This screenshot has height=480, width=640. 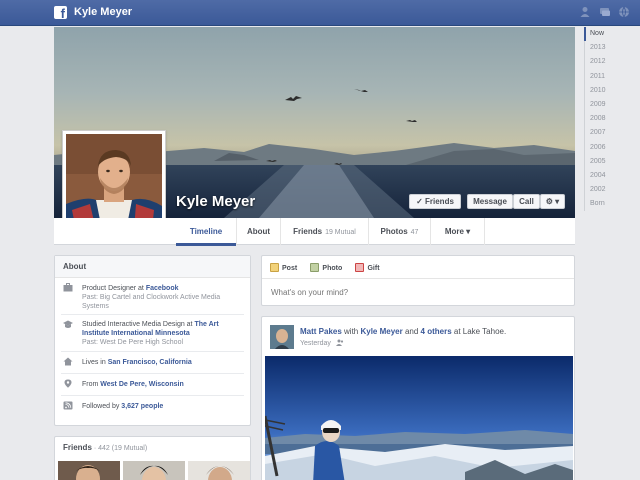 What do you see at coordinates (436, 331) in the screenshot?
I see `others-link: 4 others` at bounding box center [436, 331].